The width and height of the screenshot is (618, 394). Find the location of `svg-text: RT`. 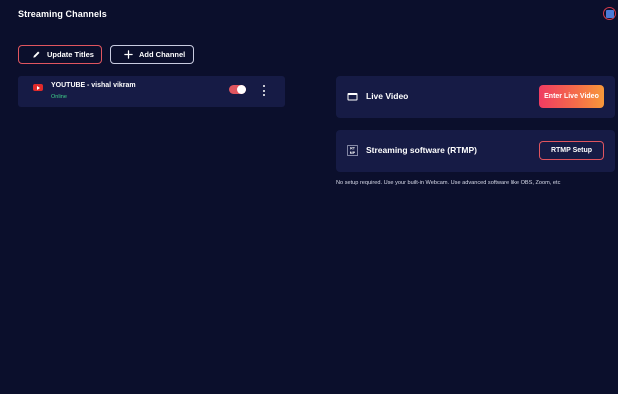

svg-text: RT is located at coordinates (353, 149).